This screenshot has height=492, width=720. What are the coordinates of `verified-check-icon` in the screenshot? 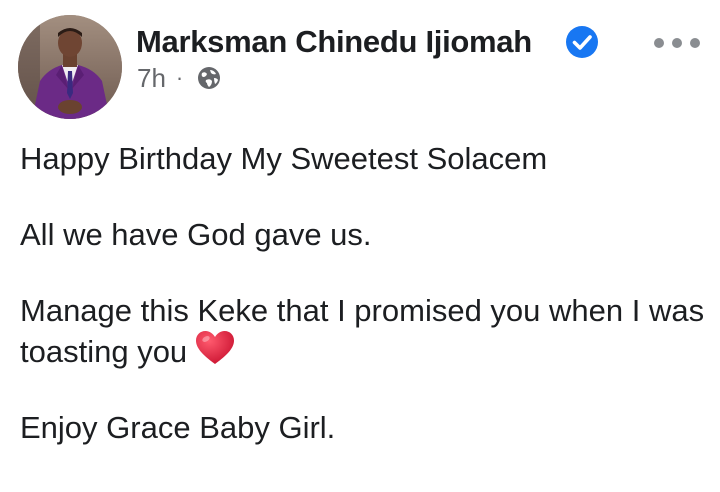 It's located at (582, 42).